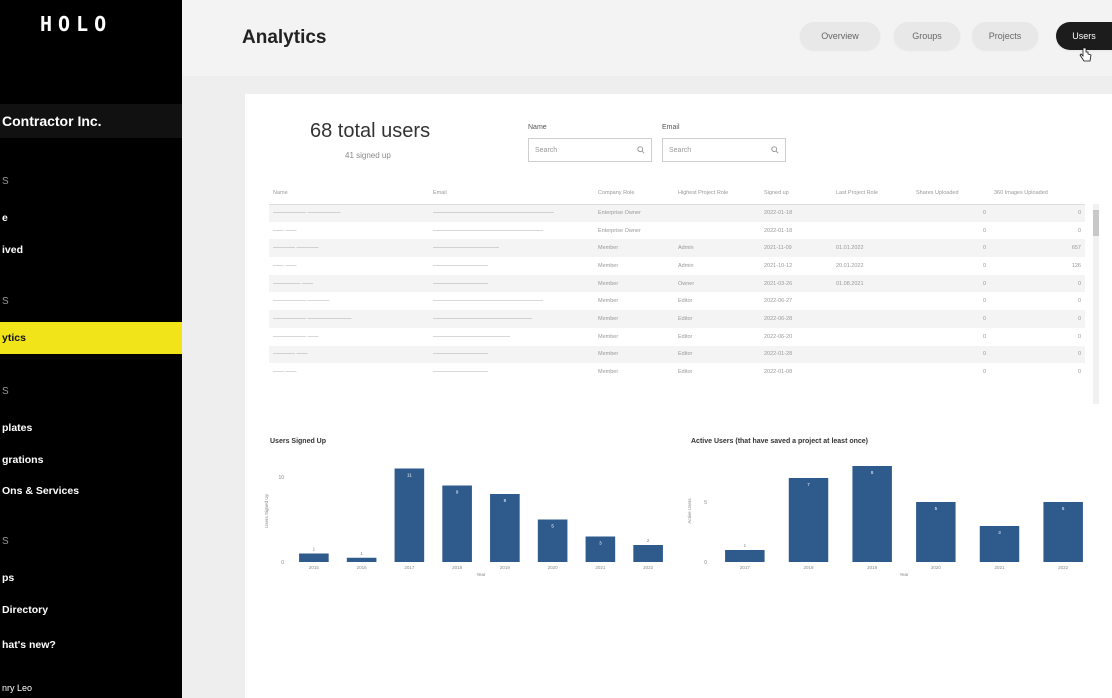 Image resolution: width=1112 pixels, height=698 pixels. I want to click on table-cell: —————— ——————, so click(349, 213).